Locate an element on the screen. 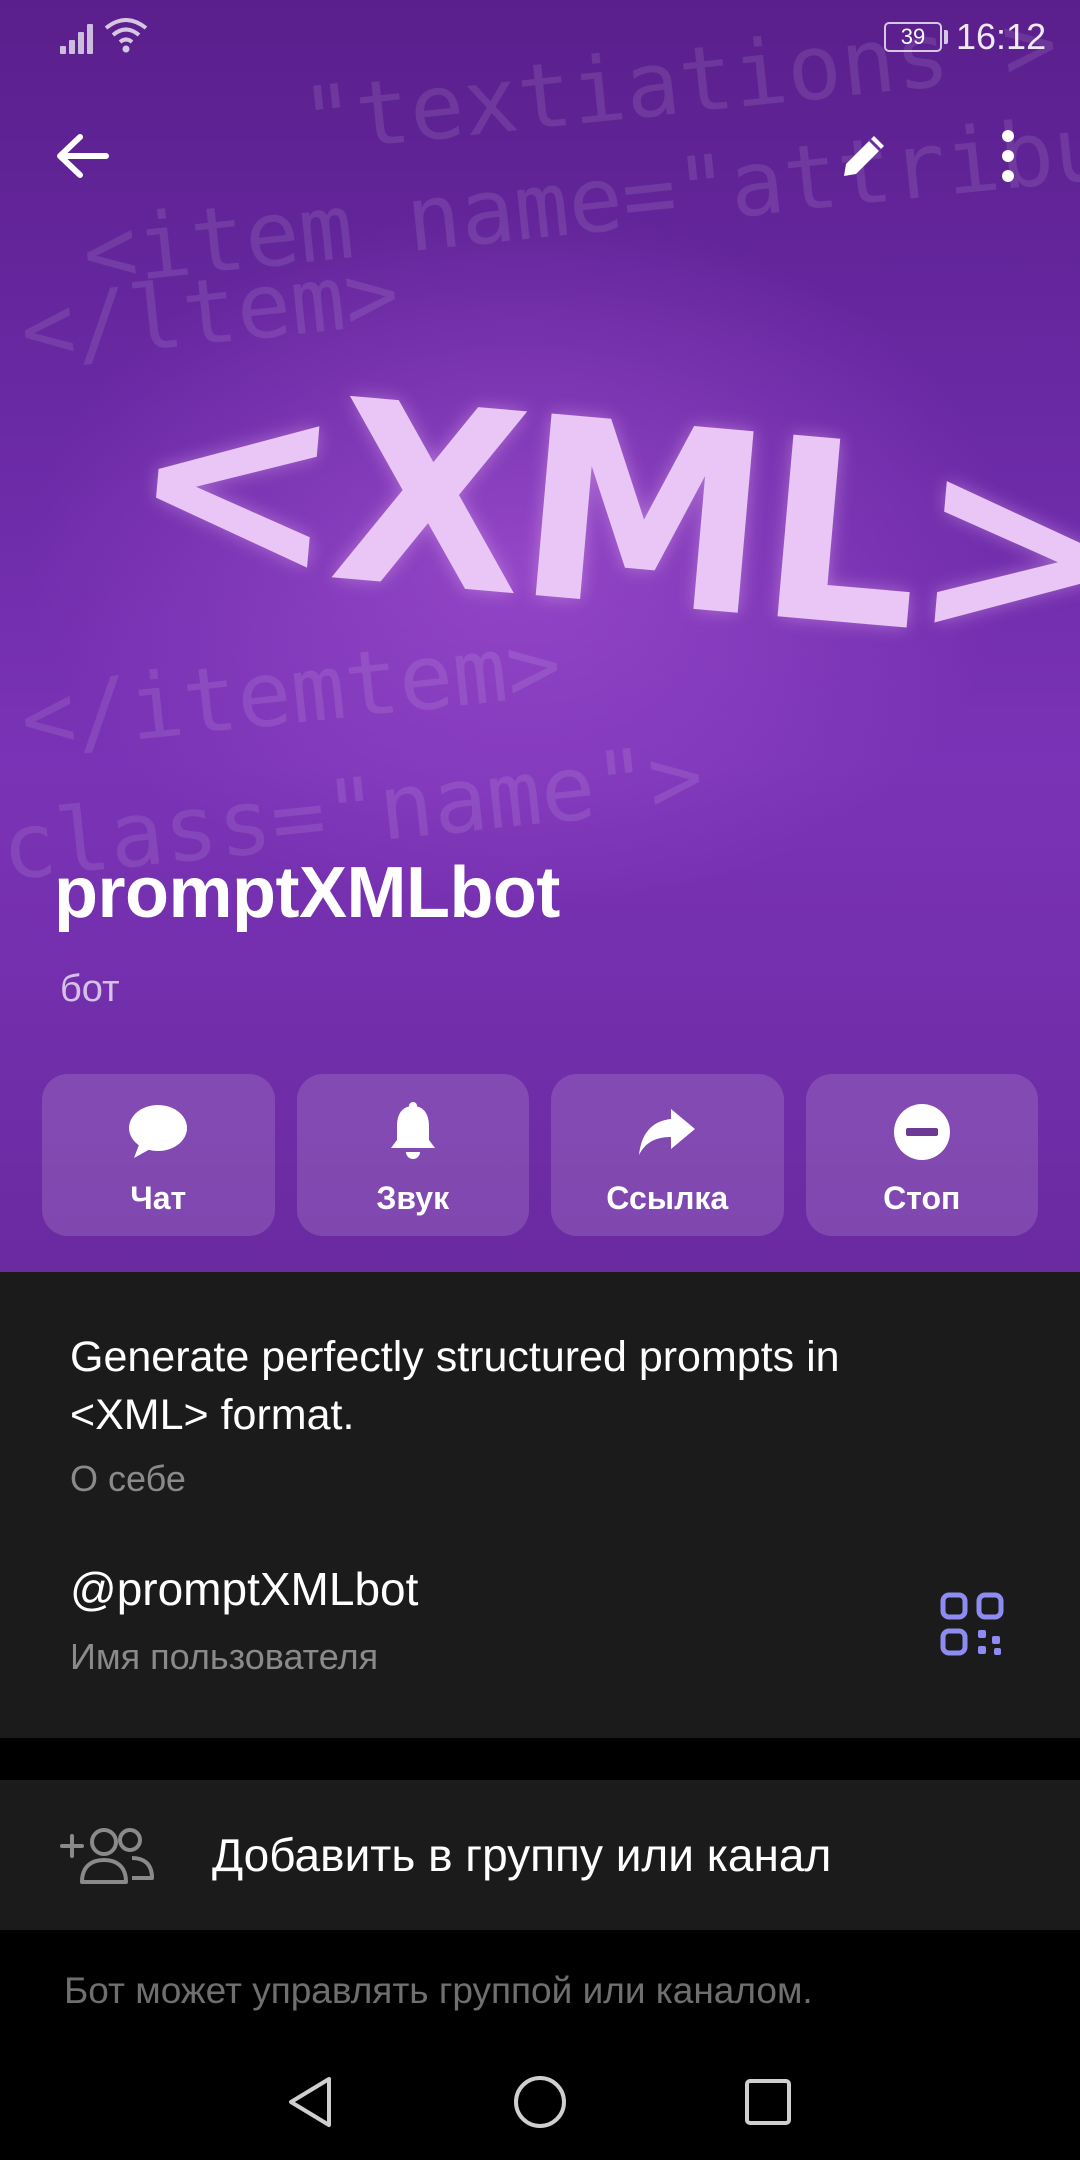 The image size is (1080, 2160). username-label: Имя пользователя is located at coordinates (224, 1656).